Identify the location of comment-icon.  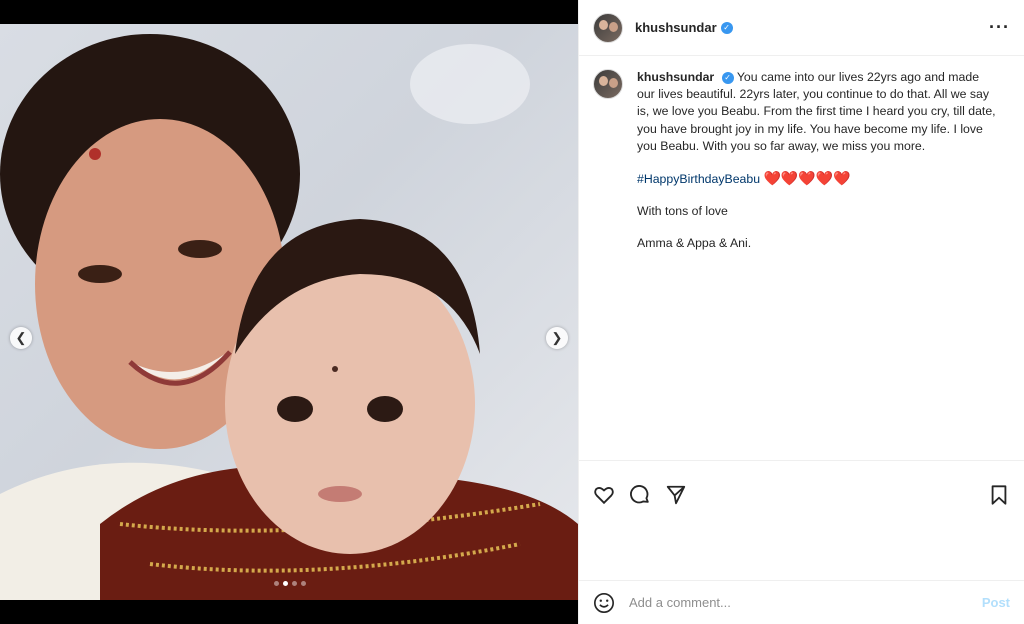
(640, 495).